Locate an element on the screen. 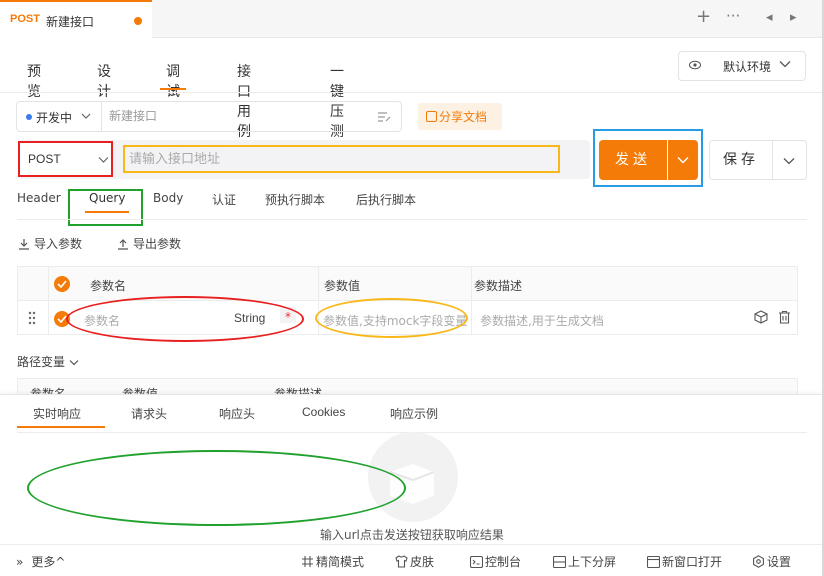 This screenshot has width=824, height=576. share-doc-button: 分享文档 is located at coordinates (460, 116).